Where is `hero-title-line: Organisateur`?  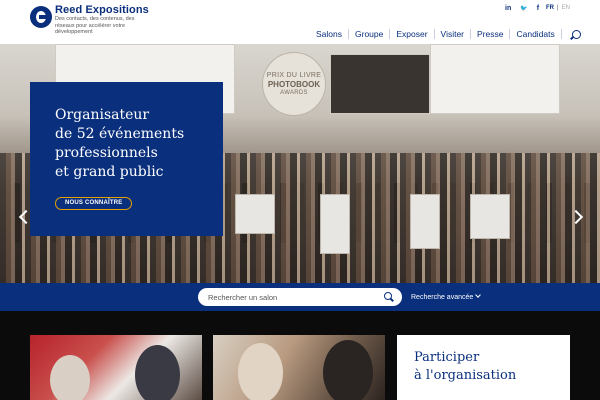 hero-title-line: Organisateur is located at coordinates (102, 115).